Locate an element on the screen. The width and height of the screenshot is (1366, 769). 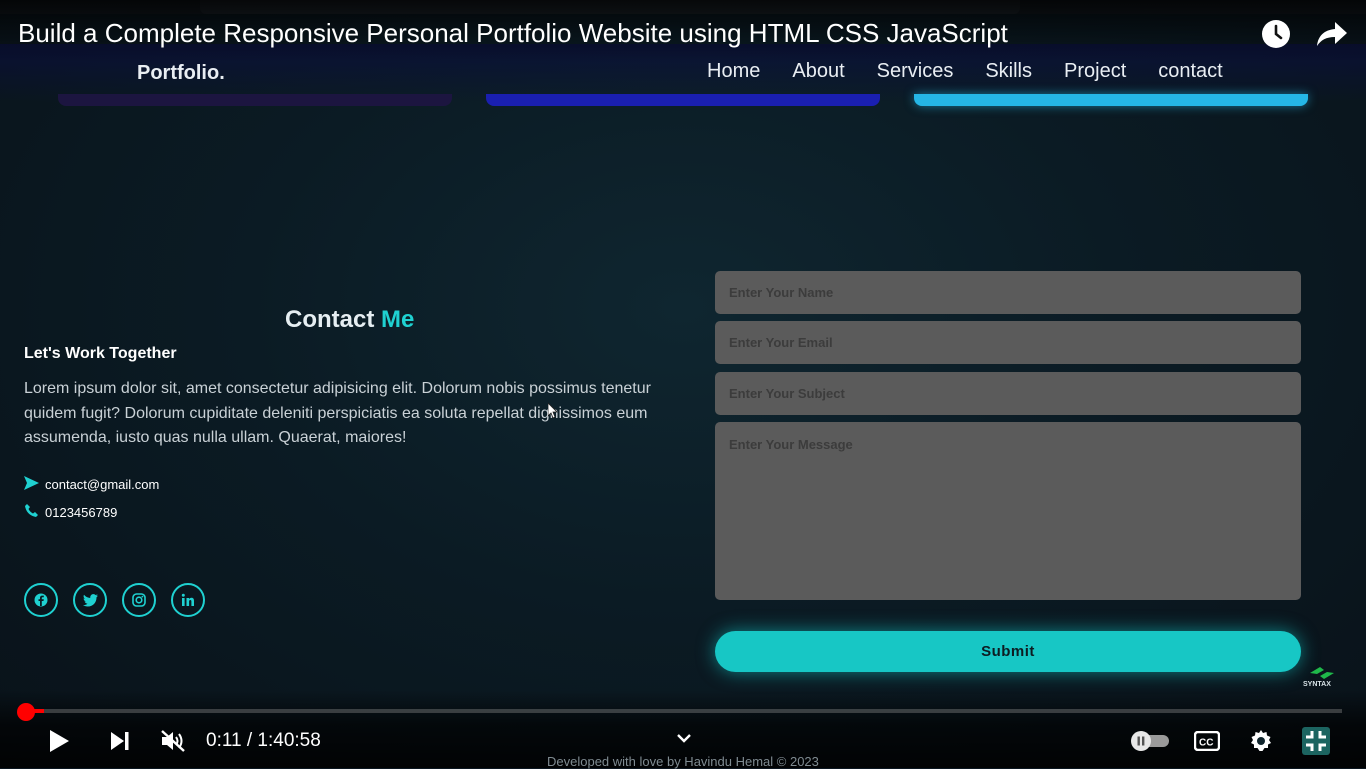
linkedin-icon is located at coordinates (188, 600).